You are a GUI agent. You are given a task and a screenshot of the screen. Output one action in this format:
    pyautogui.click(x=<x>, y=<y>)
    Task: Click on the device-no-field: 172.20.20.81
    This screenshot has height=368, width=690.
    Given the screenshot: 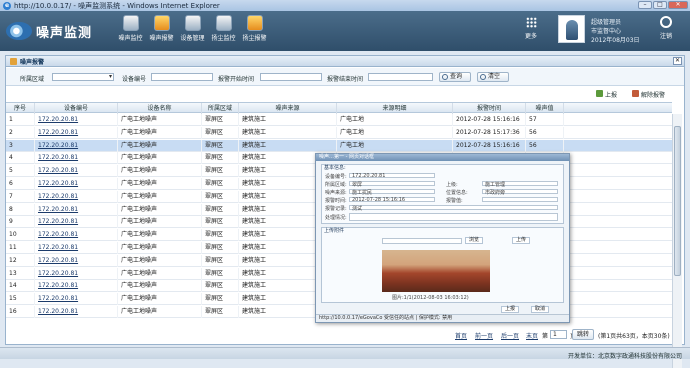 What is the action you would take?
    pyautogui.click(x=392, y=176)
    